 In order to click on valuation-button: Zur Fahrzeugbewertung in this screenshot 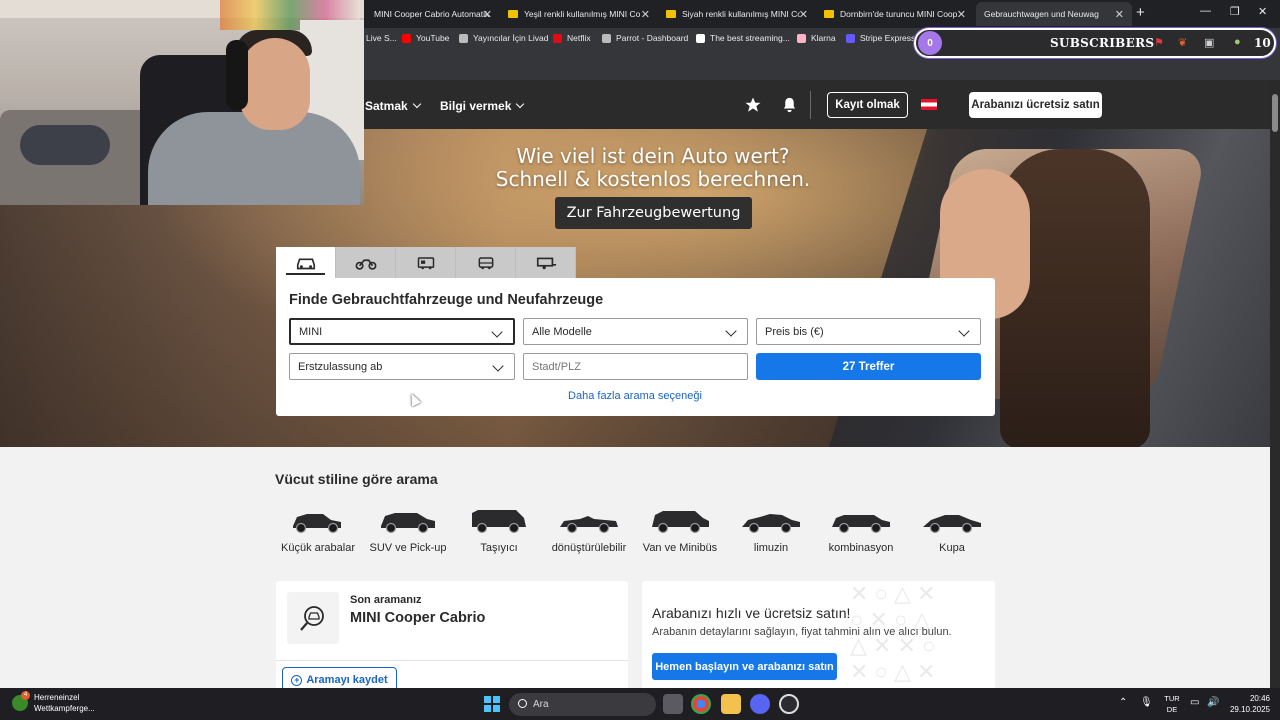, I will do `click(653, 213)`.